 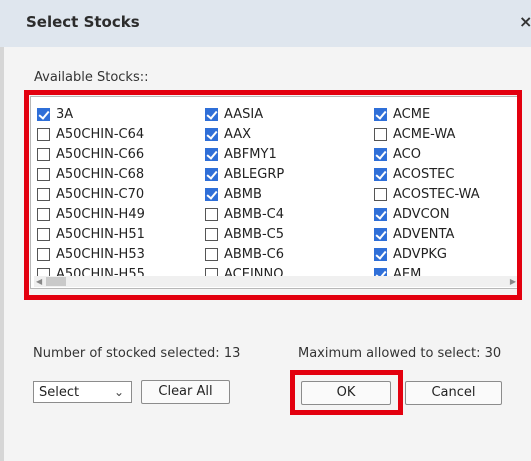 What do you see at coordinates (82, 392) in the screenshot?
I see `select-dropdown: Select ⌄` at bounding box center [82, 392].